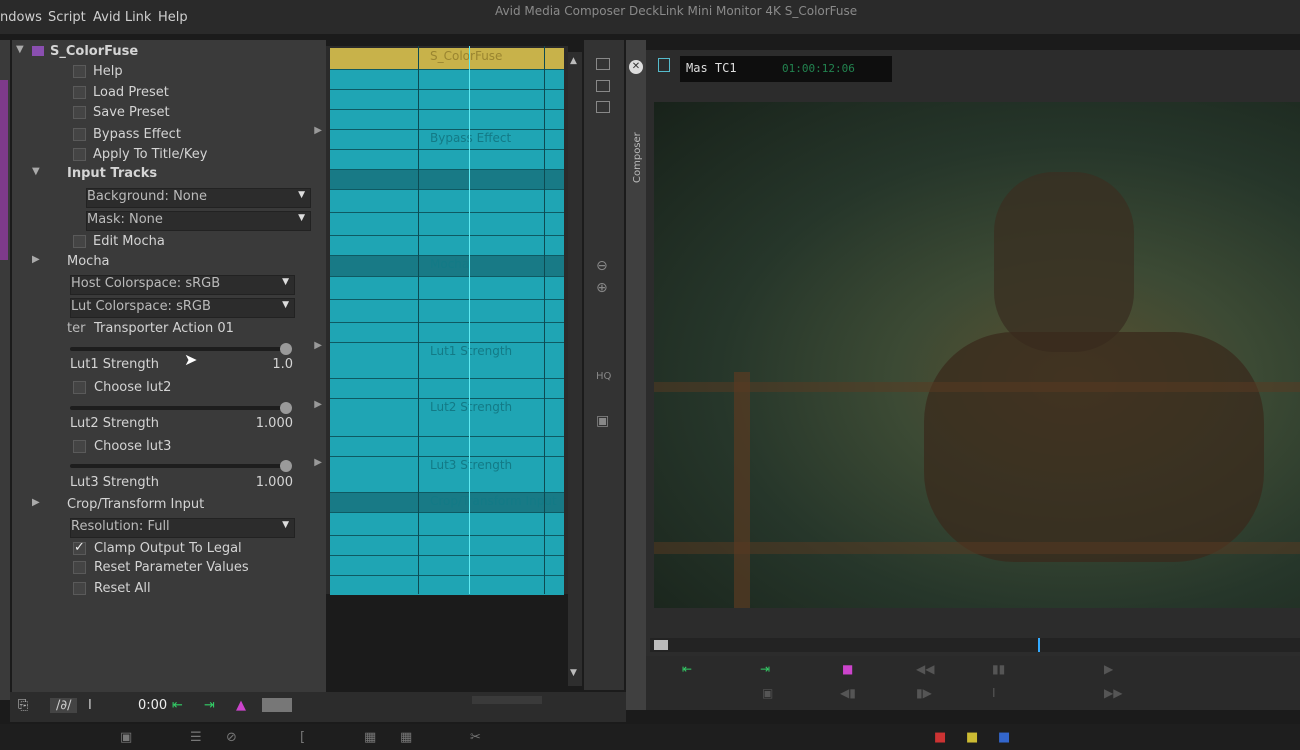 The width and height of the screenshot is (1300, 750). What do you see at coordinates (447, 446) in the screenshot?
I see `kf-row-choose-lut3` at bounding box center [447, 446].